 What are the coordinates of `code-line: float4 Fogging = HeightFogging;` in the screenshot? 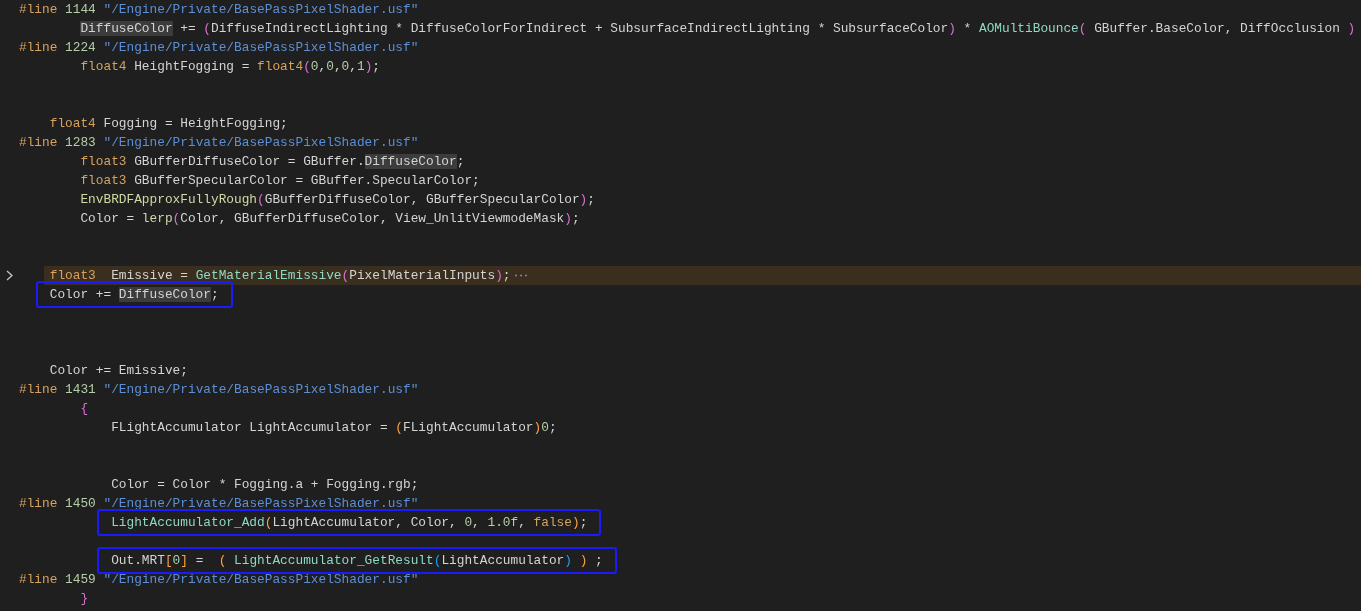 It's located at (168, 124).